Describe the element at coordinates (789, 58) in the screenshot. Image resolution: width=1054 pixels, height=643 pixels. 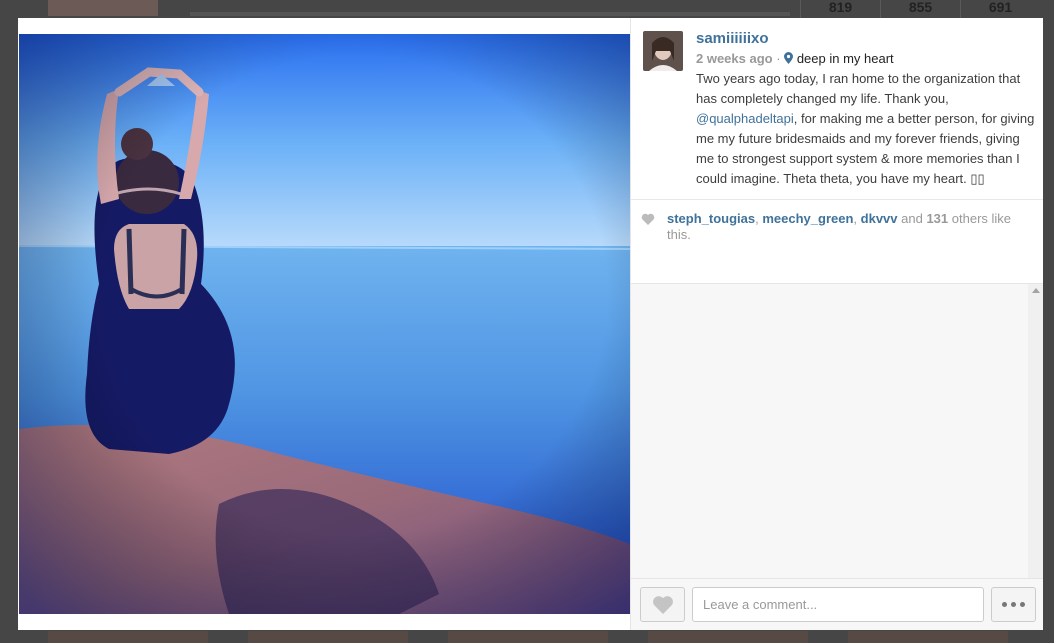
I see `map-pin-icon` at that location.